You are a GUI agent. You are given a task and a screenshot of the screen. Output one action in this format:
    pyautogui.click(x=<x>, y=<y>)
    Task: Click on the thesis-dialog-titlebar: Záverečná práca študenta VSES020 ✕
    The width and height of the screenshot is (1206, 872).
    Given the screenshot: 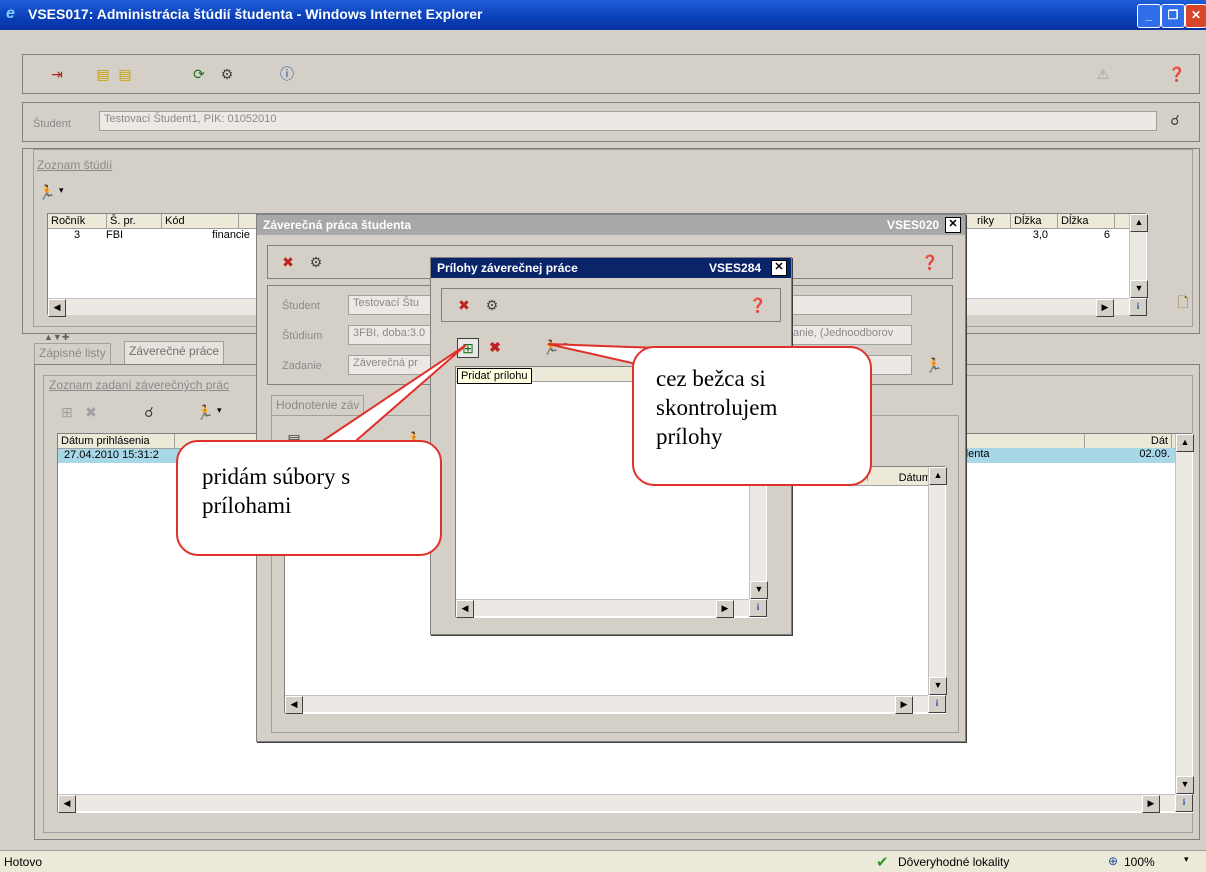 What is the action you would take?
    pyautogui.click(x=611, y=225)
    